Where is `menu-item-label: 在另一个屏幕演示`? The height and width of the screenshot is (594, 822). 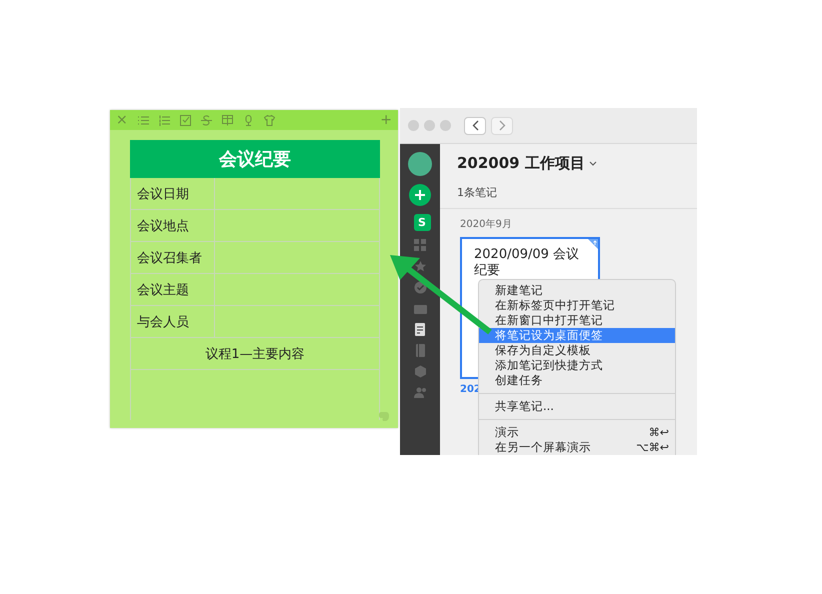 menu-item-label: 在另一个屏幕演示 is located at coordinates (543, 447).